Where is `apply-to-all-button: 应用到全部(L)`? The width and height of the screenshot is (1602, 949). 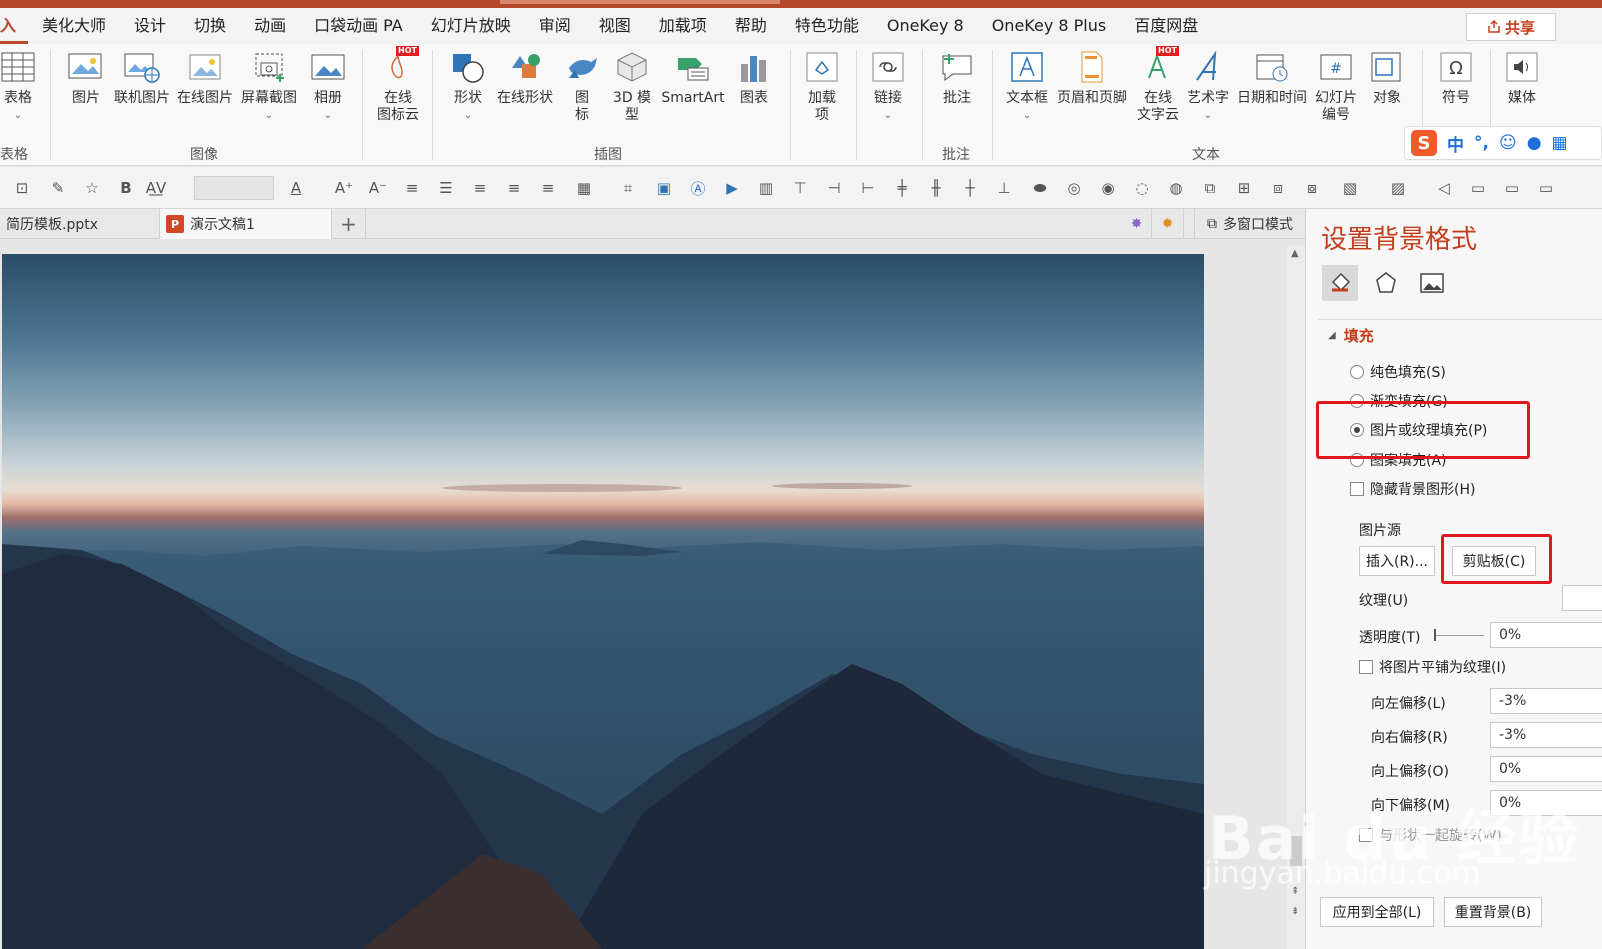 apply-to-all-button: 应用到全部(L) is located at coordinates (1377, 912).